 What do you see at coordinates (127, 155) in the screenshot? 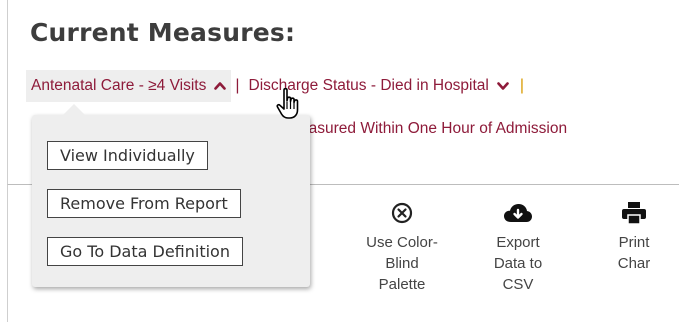
I see `view-individually-button: View Individually` at bounding box center [127, 155].